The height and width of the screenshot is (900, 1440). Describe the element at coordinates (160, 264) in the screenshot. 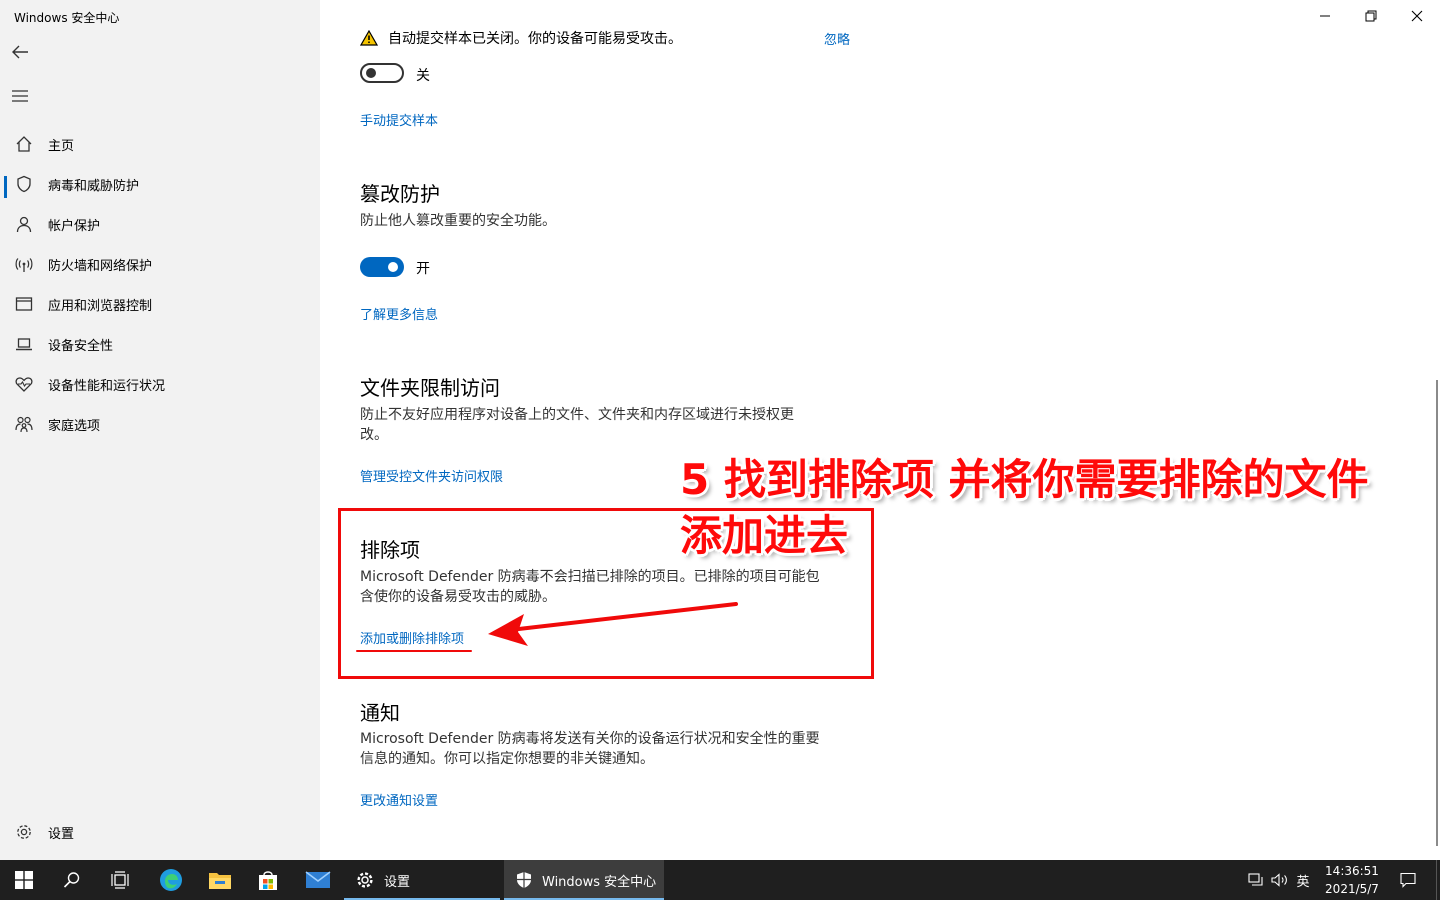

I see `sidebar-item-firewall: 防火墙和网络保护` at that location.